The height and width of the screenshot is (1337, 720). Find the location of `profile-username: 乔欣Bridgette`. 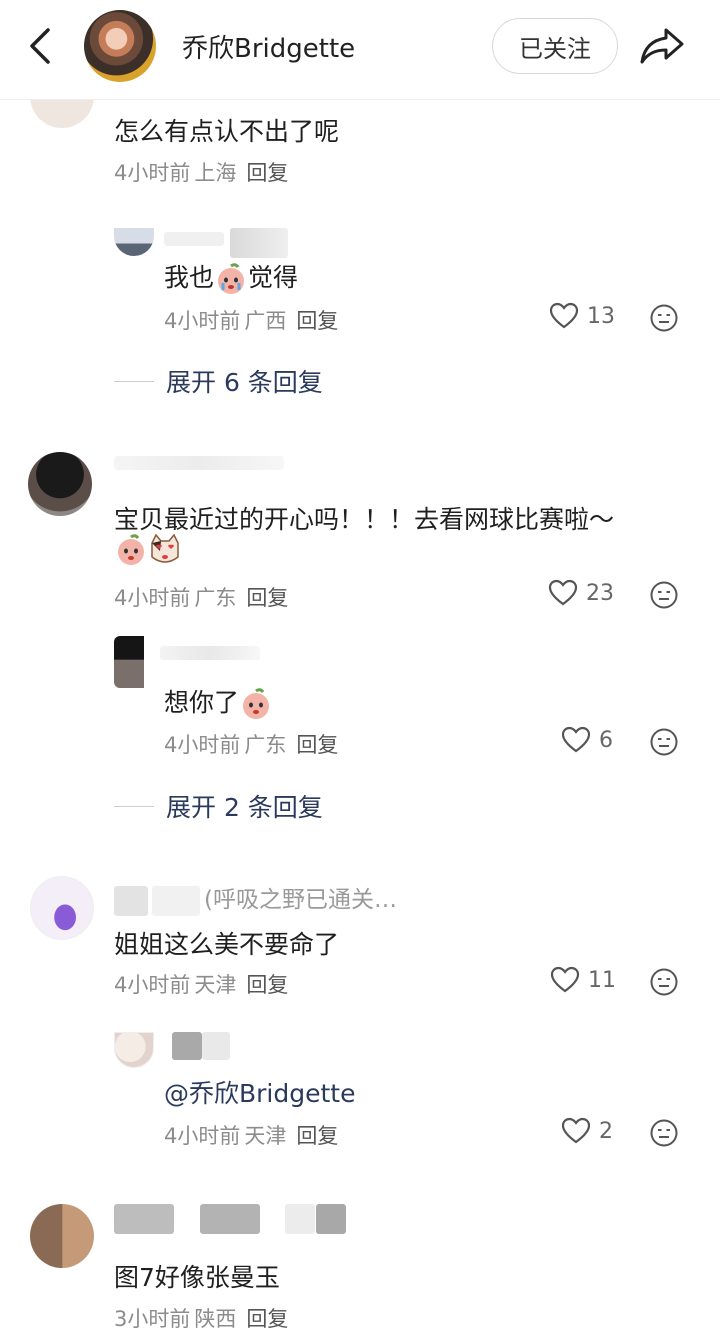

profile-username: 乔欣Bridgette is located at coordinates (268, 46).